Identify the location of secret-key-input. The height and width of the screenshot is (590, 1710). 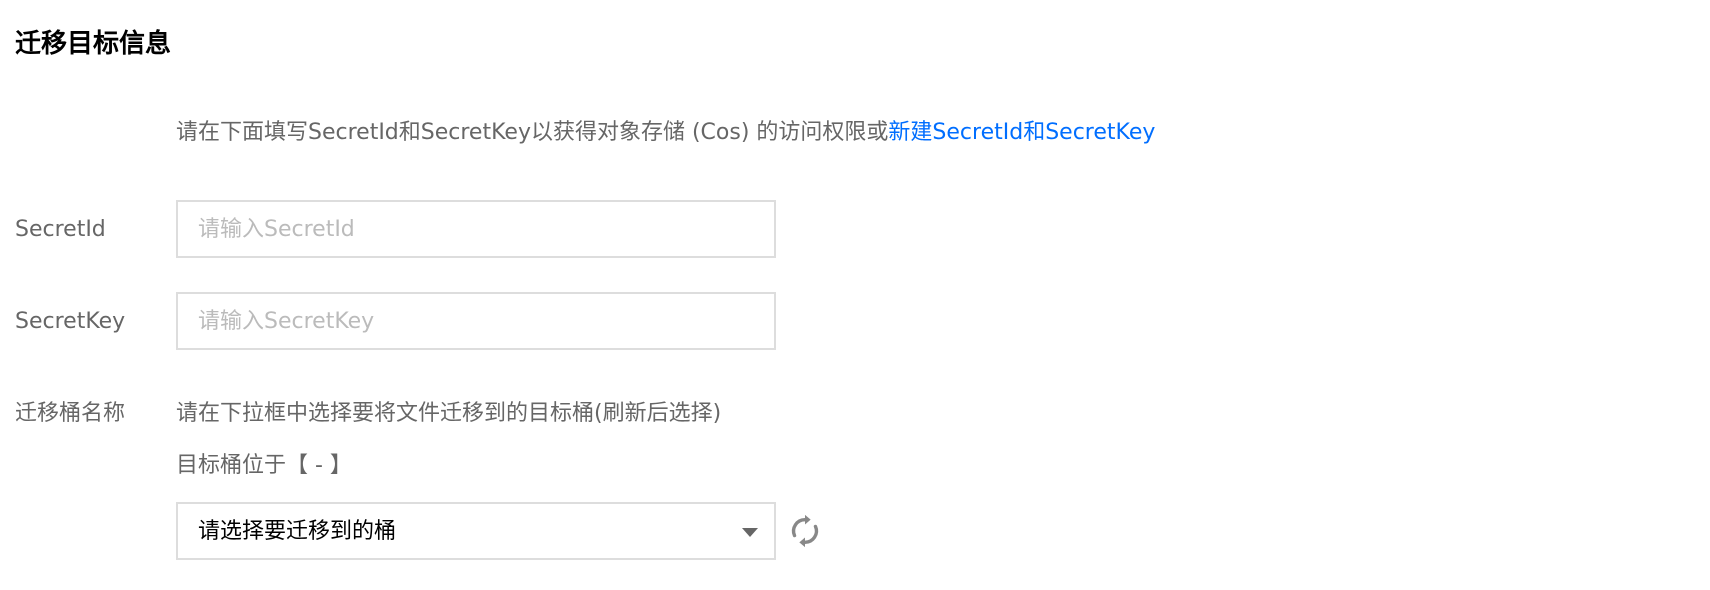
(476, 321).